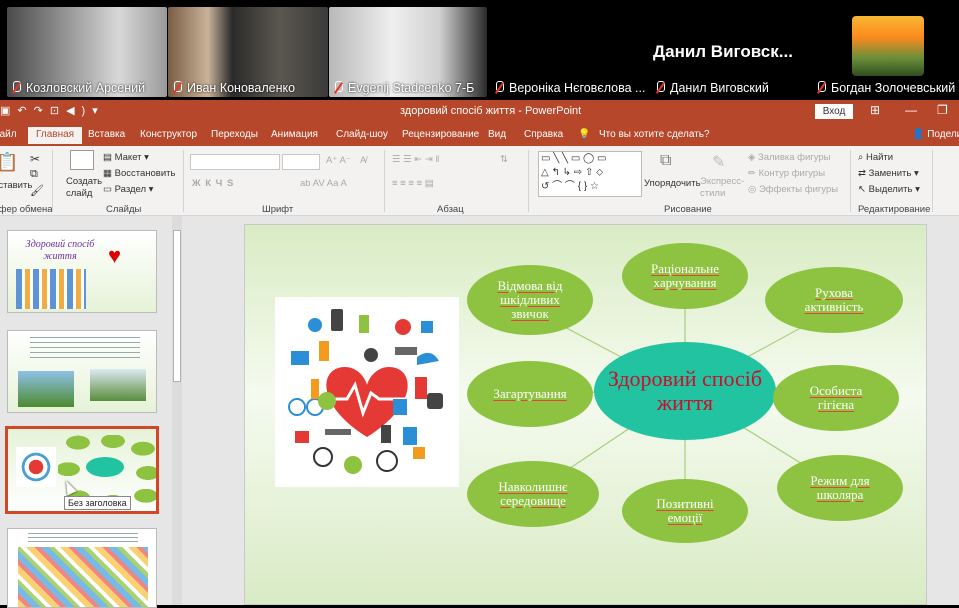  I want to click on slide-thumbnail-1: Здоровий спосіб життя ♥, so click(82, 271).